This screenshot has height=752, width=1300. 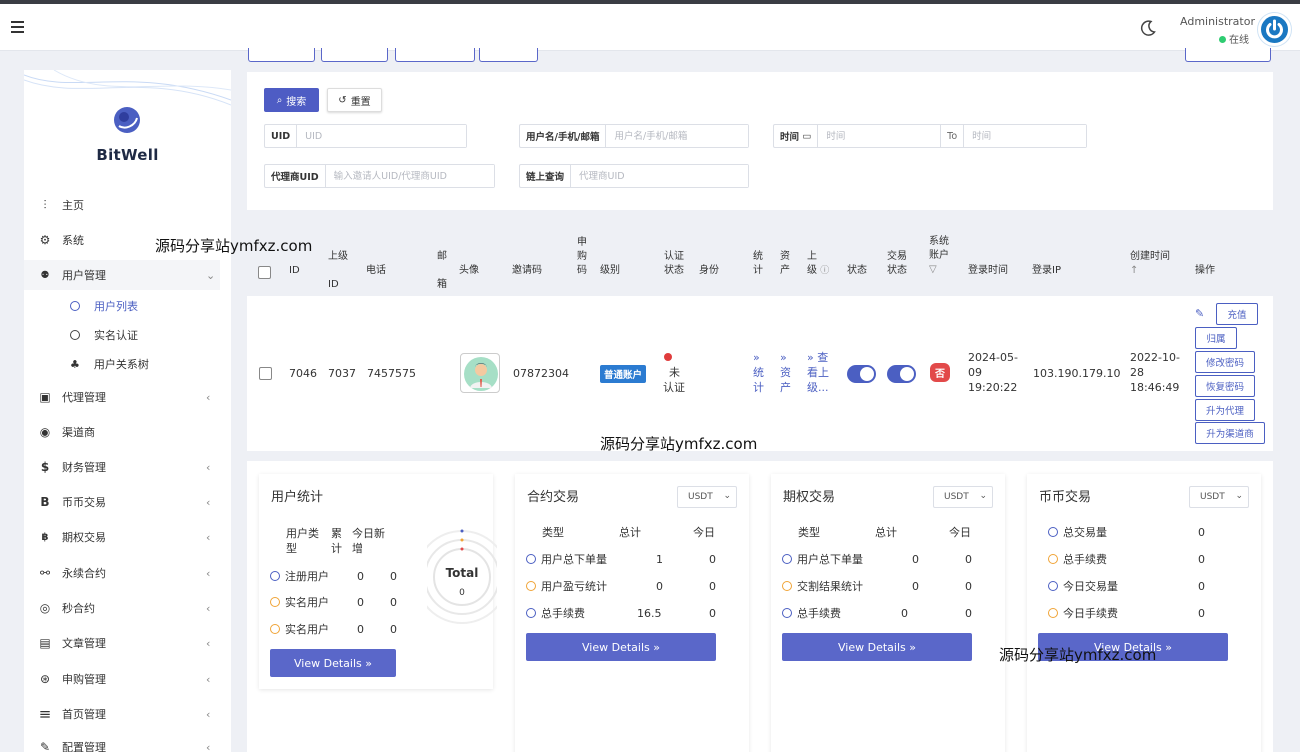 I want to click on tree-icon: ♣, so click(x=75, y=364).